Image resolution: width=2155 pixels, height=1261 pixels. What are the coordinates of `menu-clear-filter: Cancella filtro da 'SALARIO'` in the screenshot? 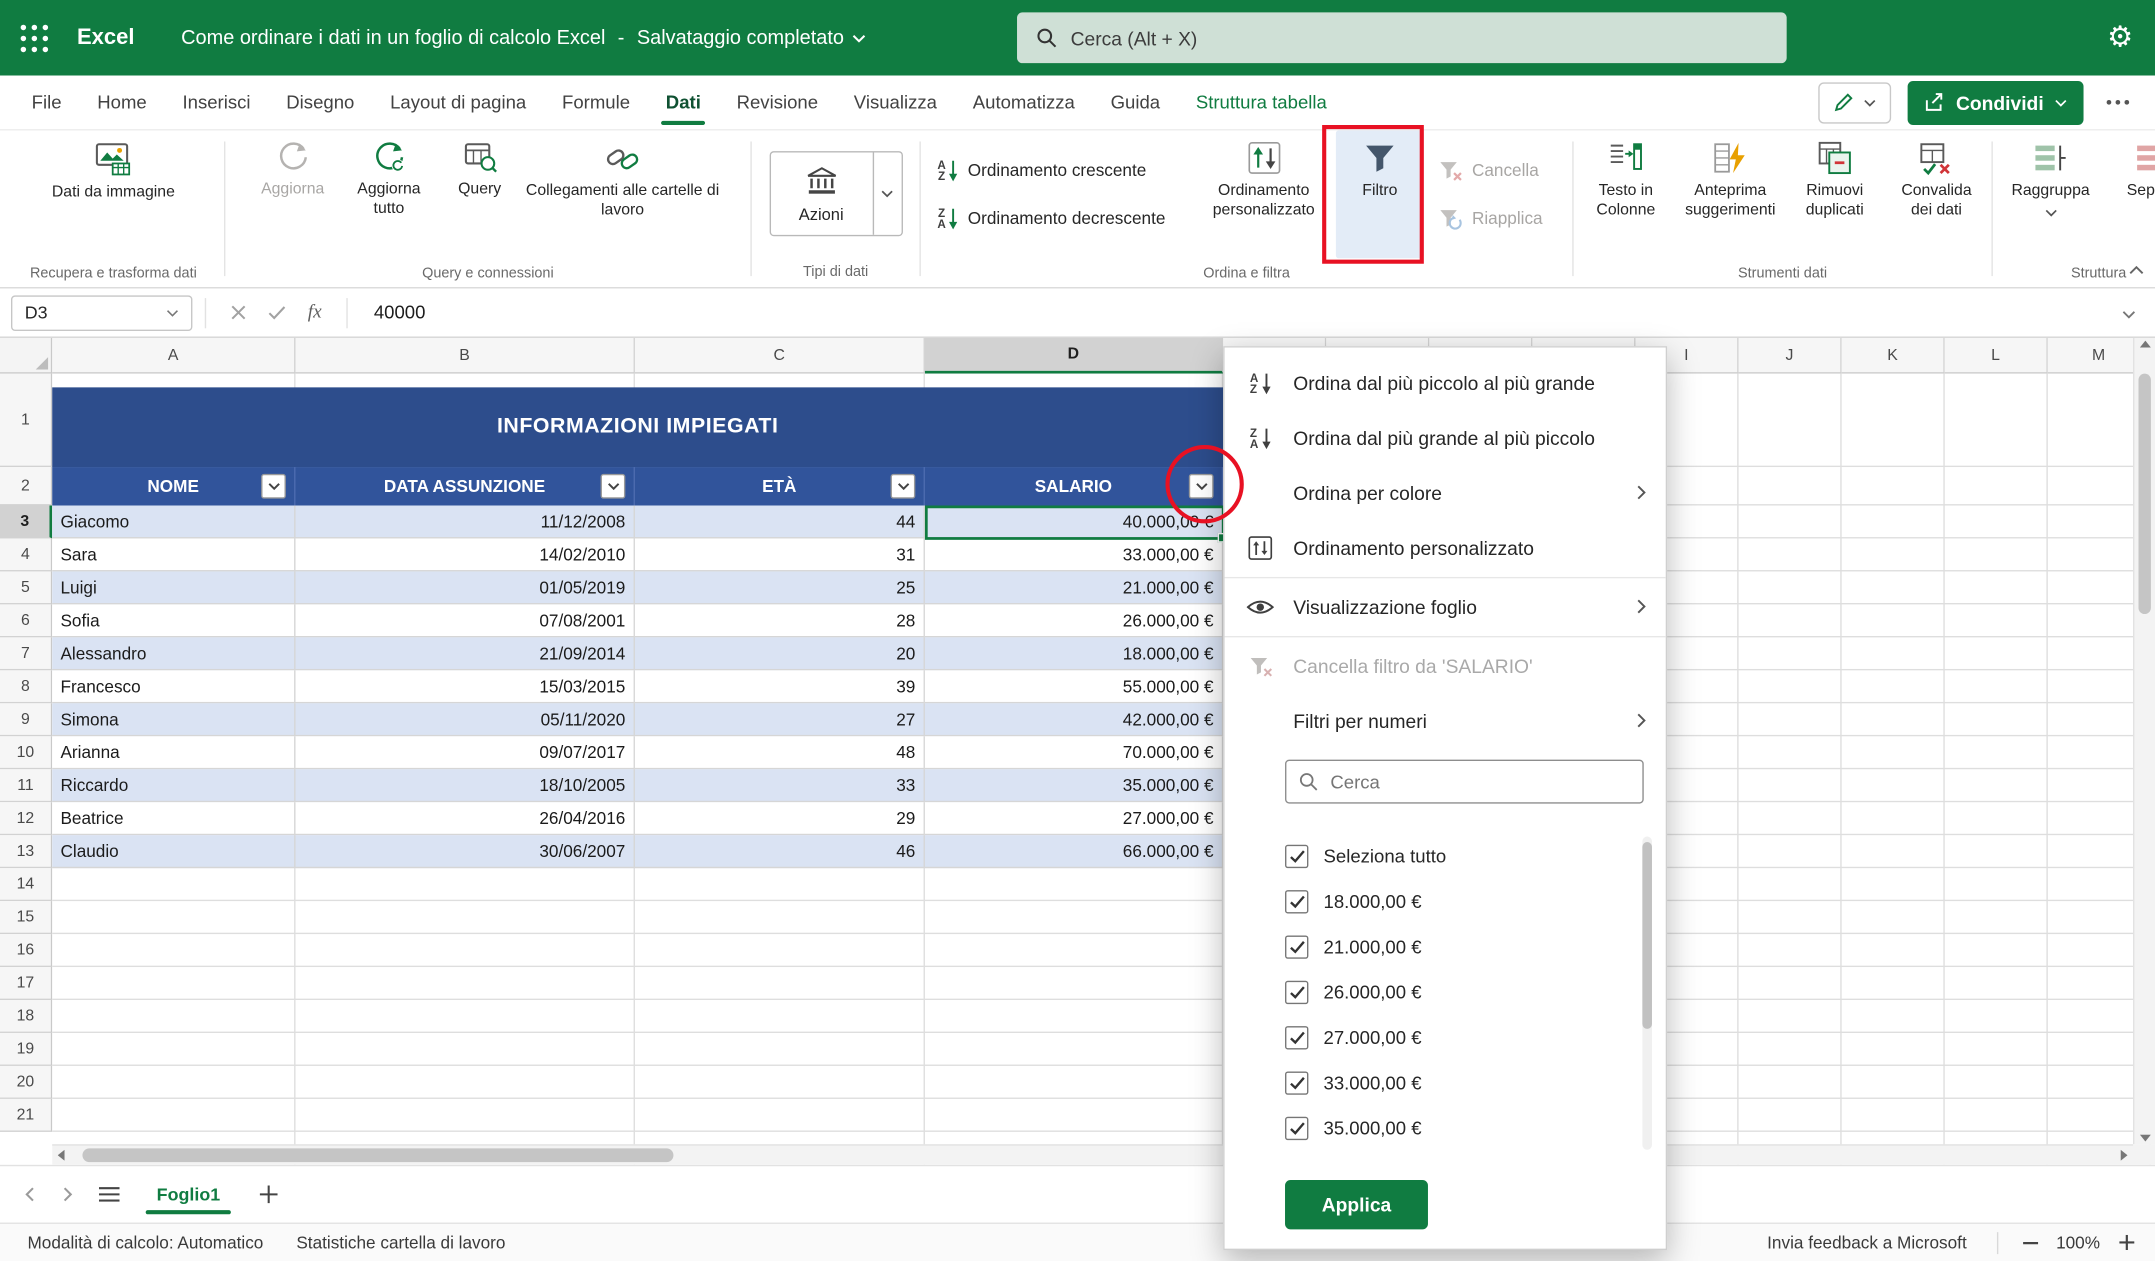 It's located at (1445, 666).